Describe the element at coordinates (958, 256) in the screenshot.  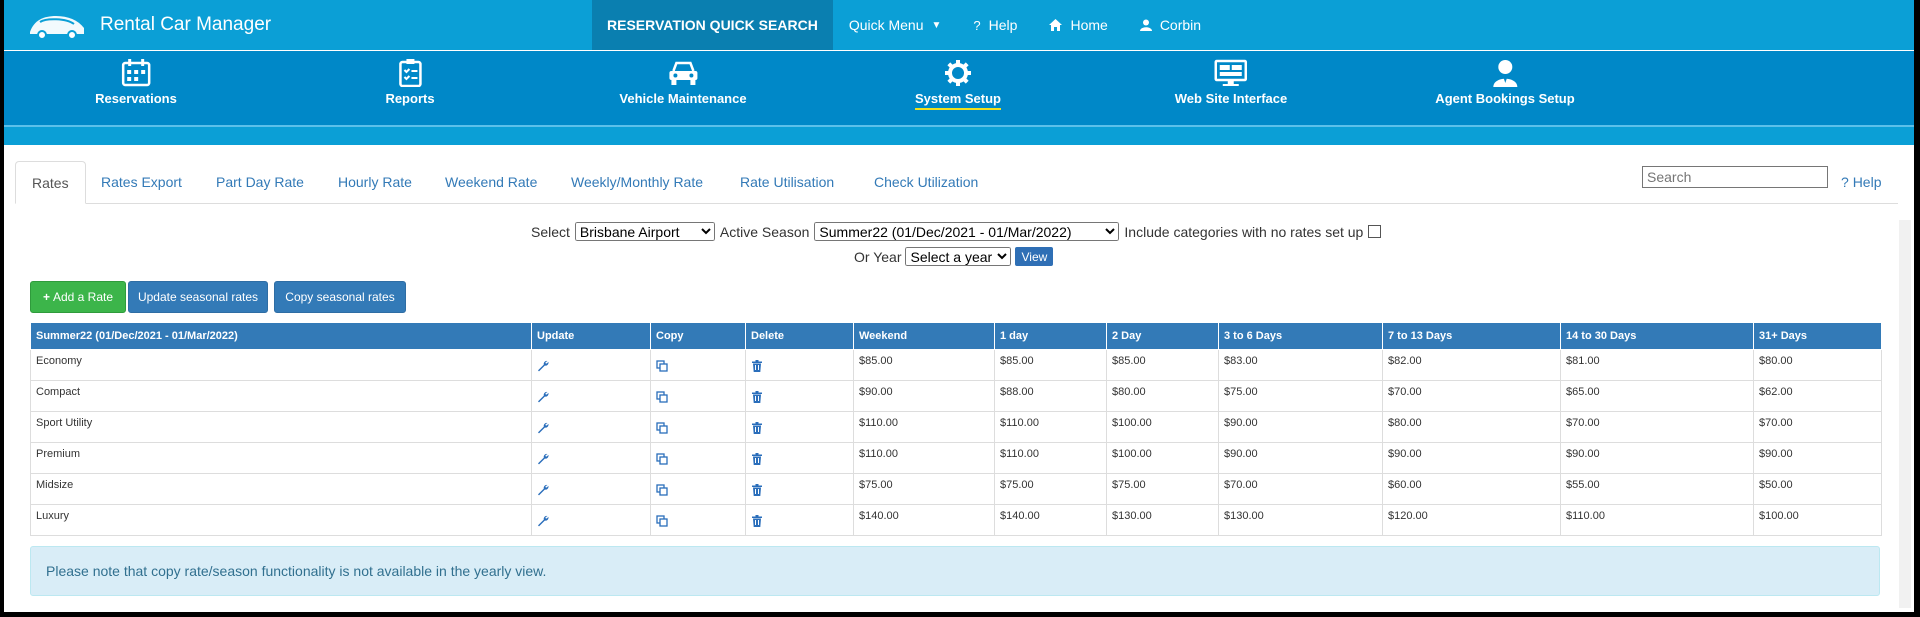
I see `year-select: Select a year` at that location.